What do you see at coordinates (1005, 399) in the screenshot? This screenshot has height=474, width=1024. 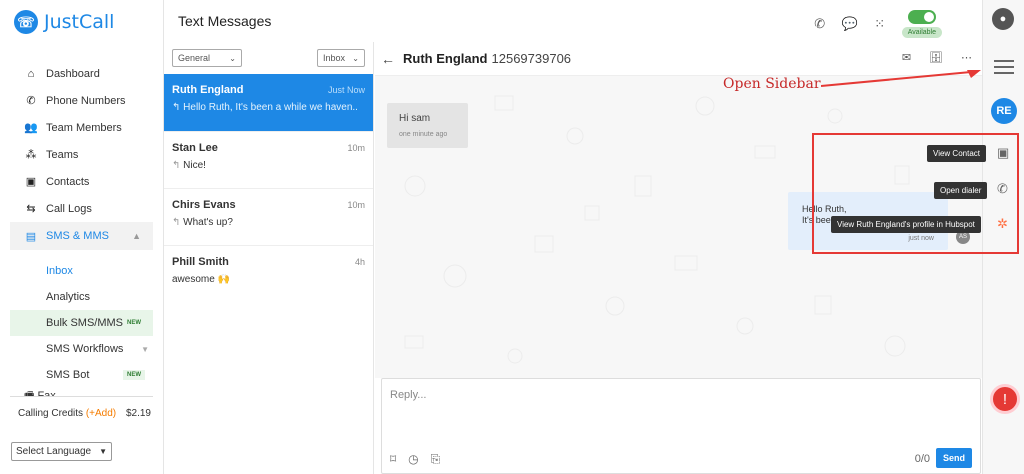 I see `alert-icon: !` at bounding box center [1005, 399].